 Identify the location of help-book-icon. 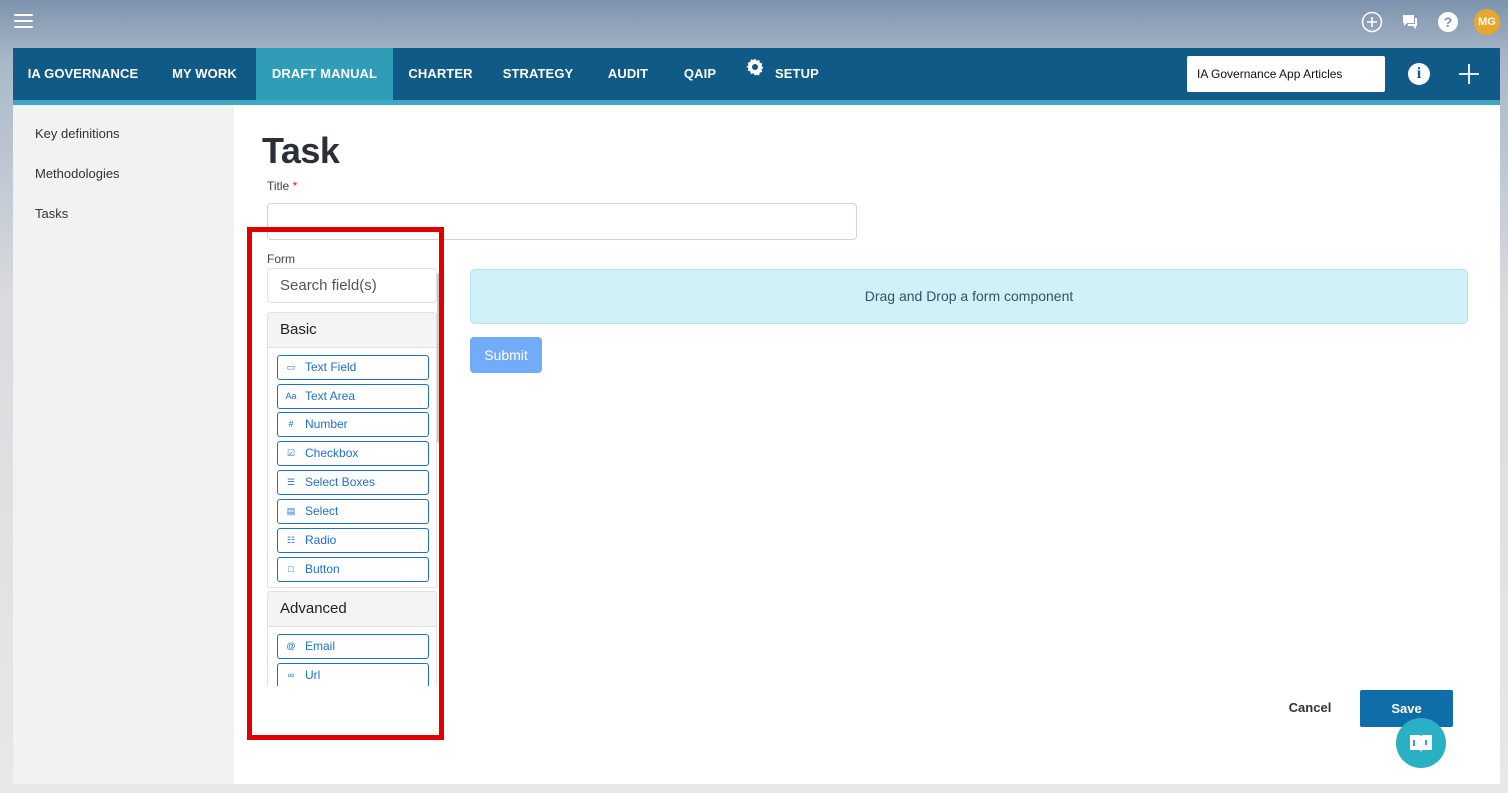
(1421, 743).